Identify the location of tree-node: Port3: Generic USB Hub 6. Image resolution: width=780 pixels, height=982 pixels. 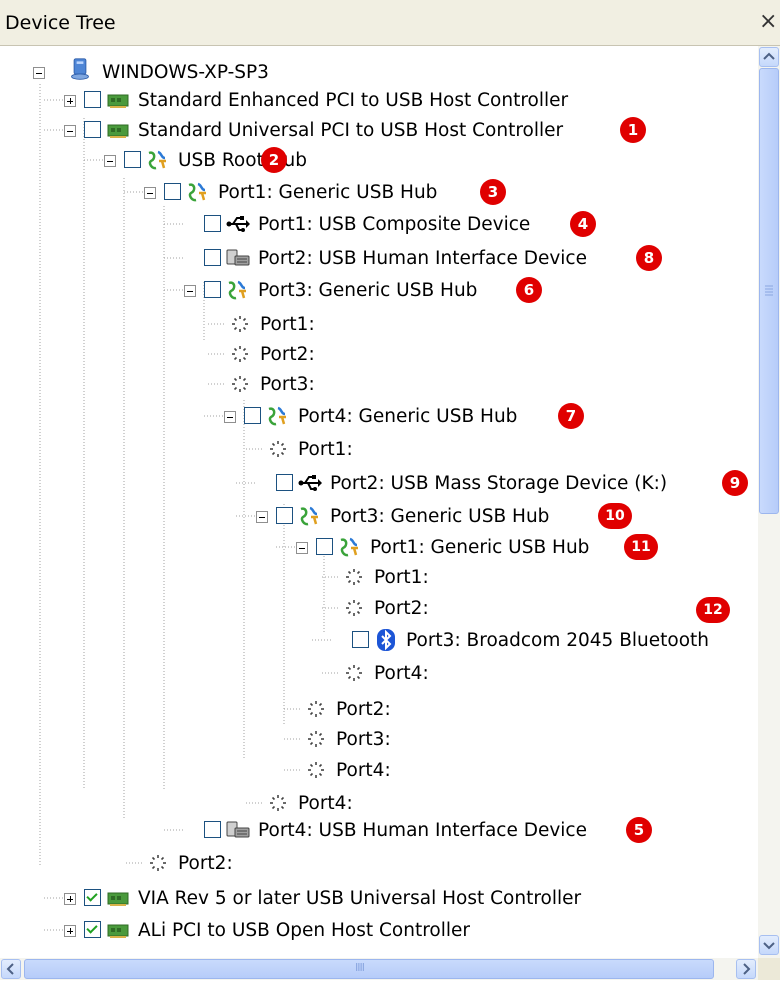
(471, 292).